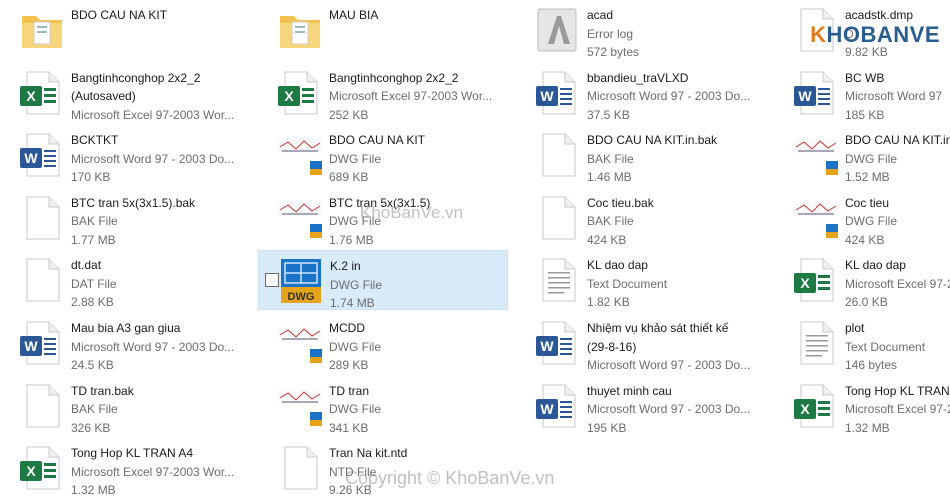 Image resolution: width=950 pixels, height=504 pixels. Describe the element at coordinates (125, 280) in the screenshot. I see `file-item: dt.dat DAT File 2.88 KB` at that location.